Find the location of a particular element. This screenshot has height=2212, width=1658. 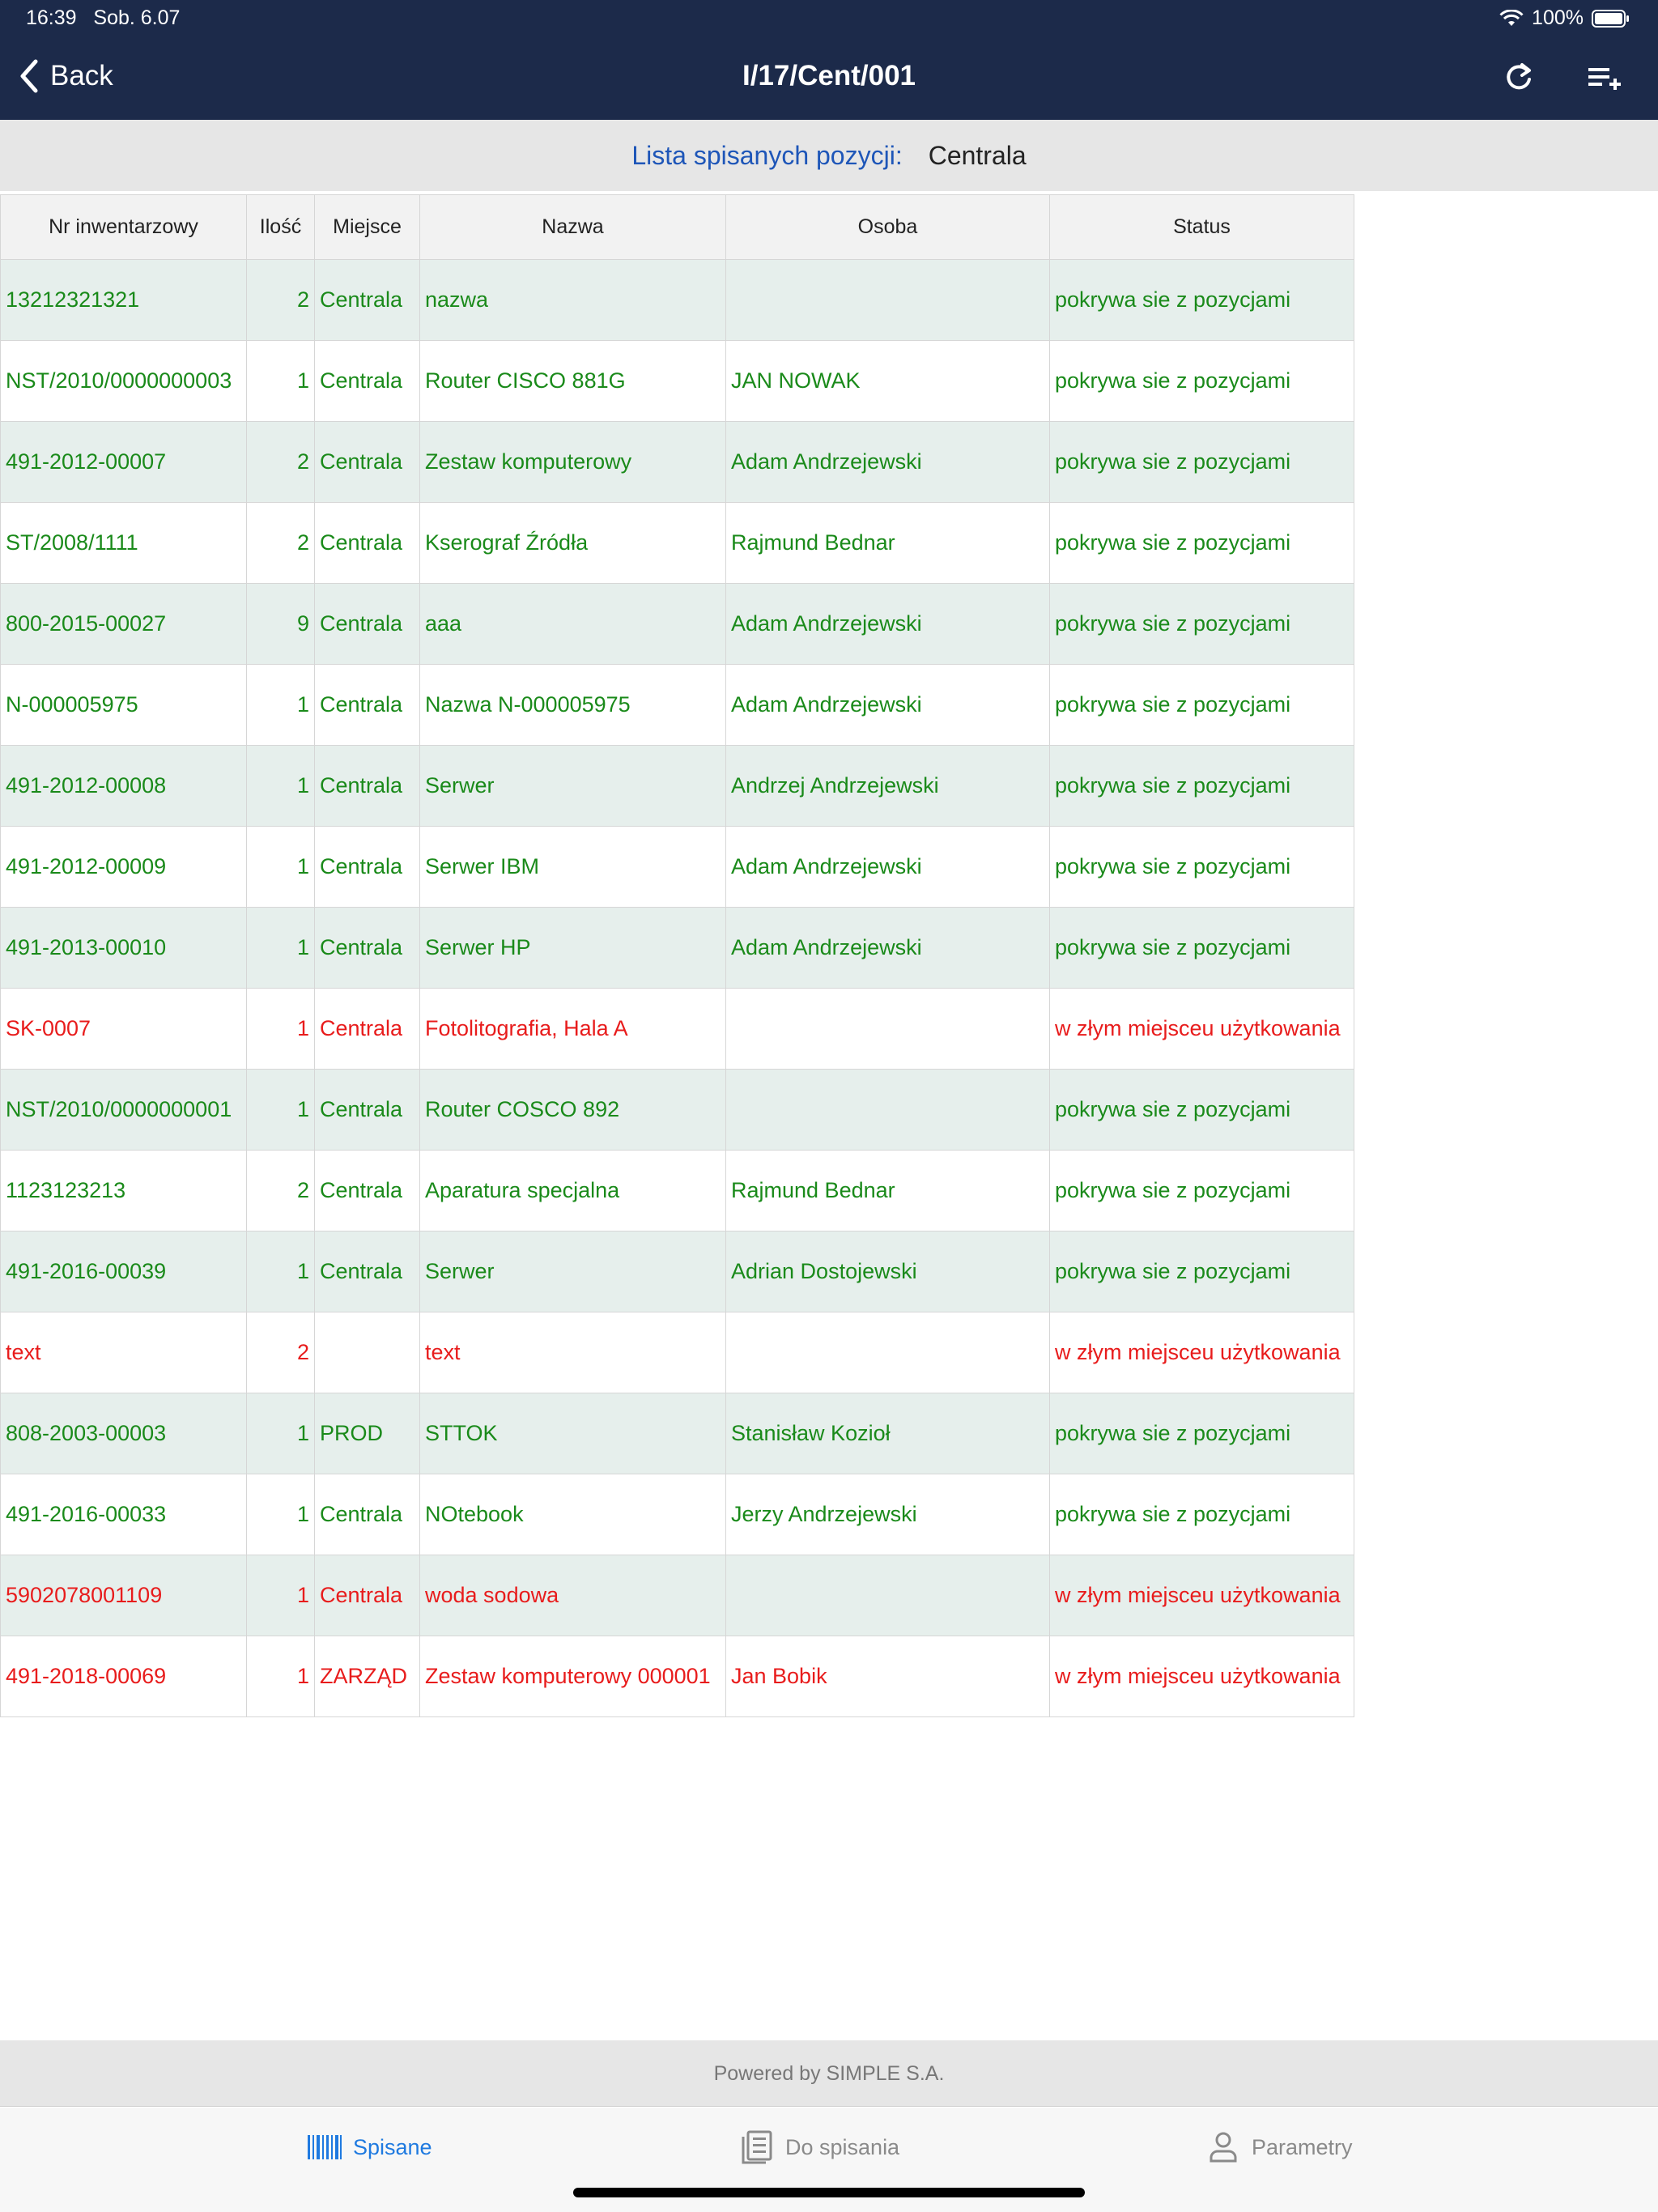

column-header-osoba: Osoba is located at coordinates (887, 227).